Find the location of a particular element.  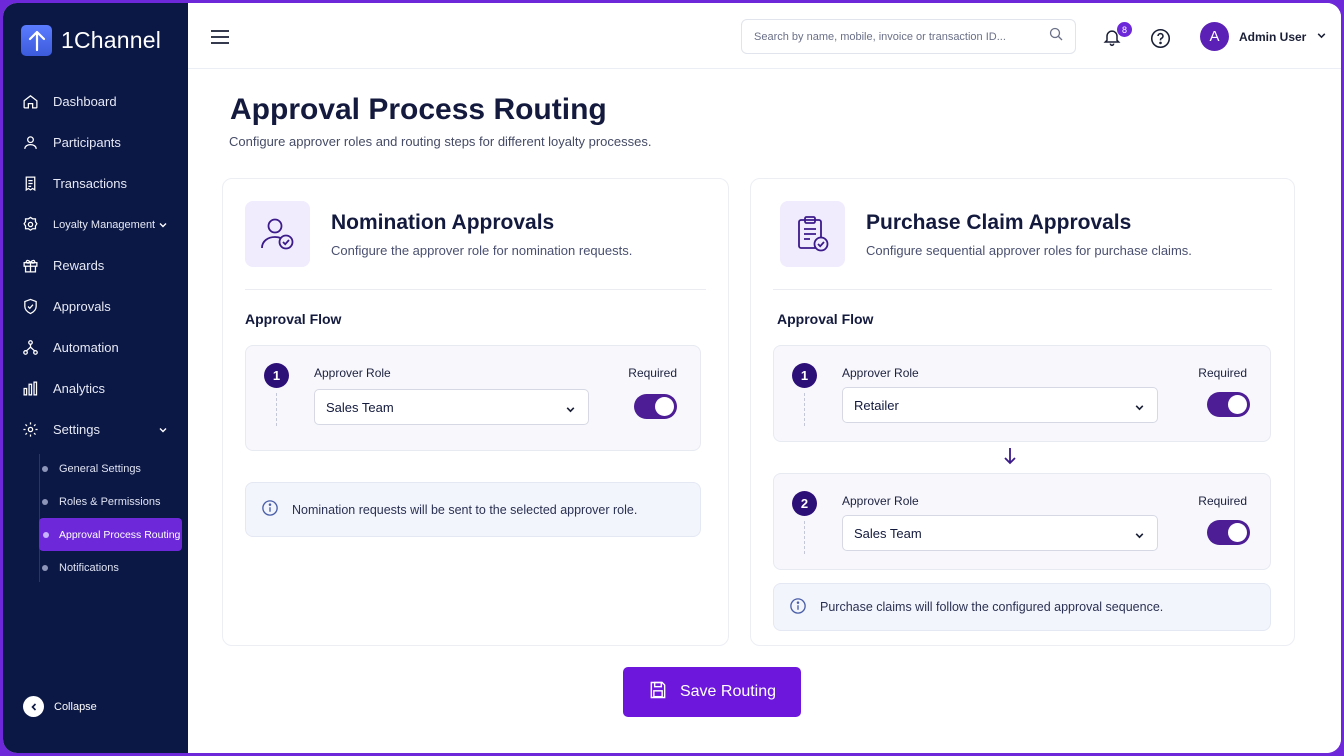

sidebar-item-settings: Settings is located at coordinates (95, 429).